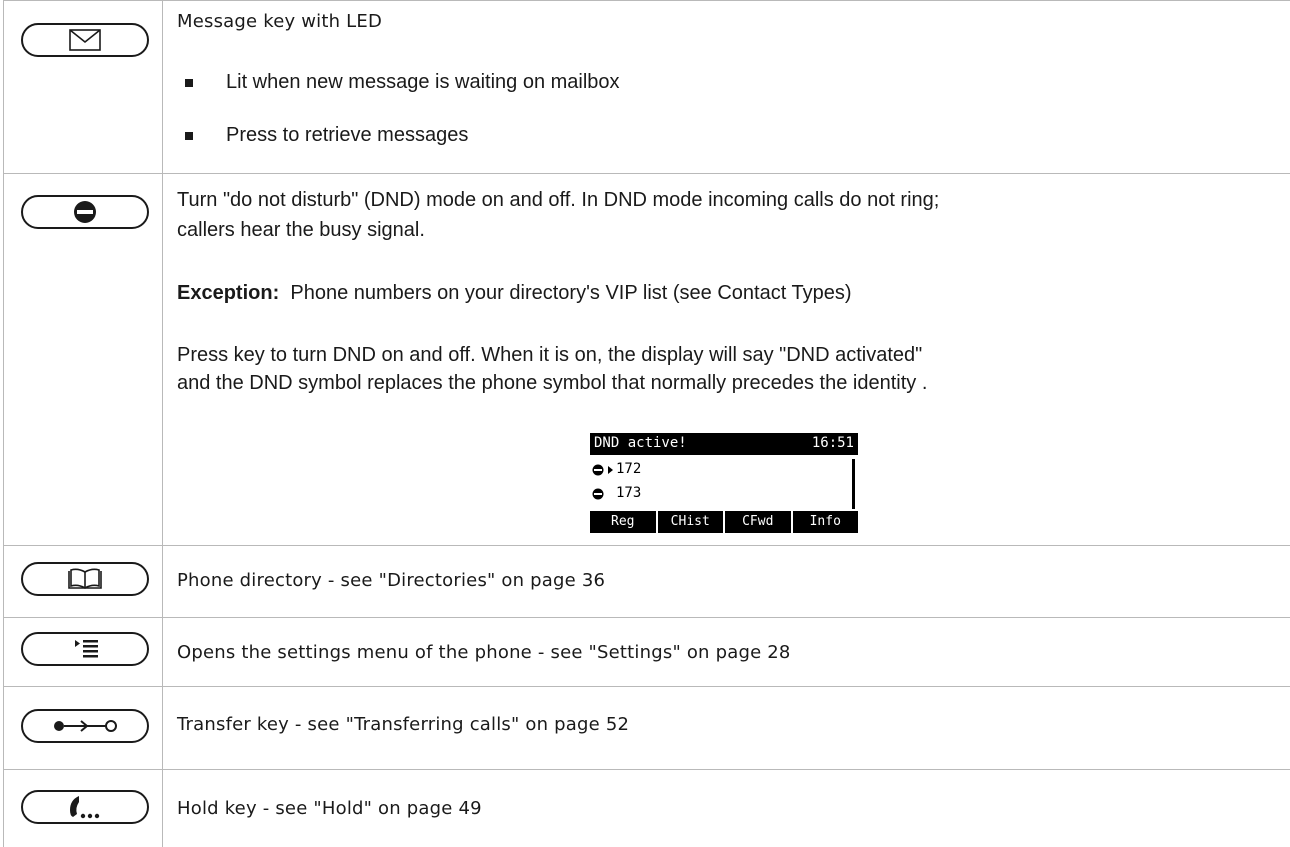  I want to click on directory-key-button, so click(85, 579).